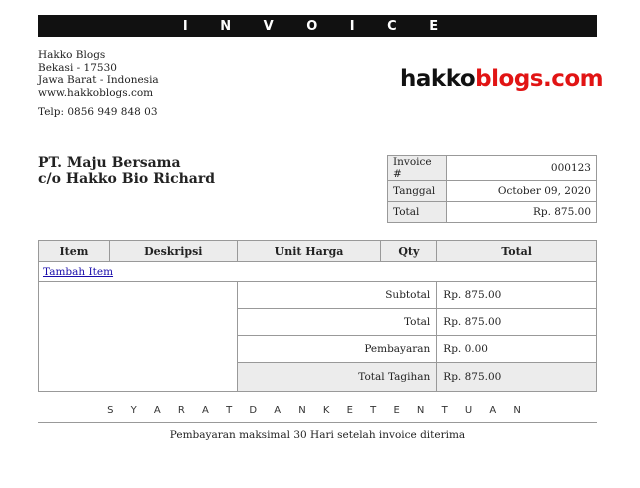 Image resolution: width=640 pixels, height=488 pixels. I want to click on company-logo: hakkoblogs.com, so click(502, 79).